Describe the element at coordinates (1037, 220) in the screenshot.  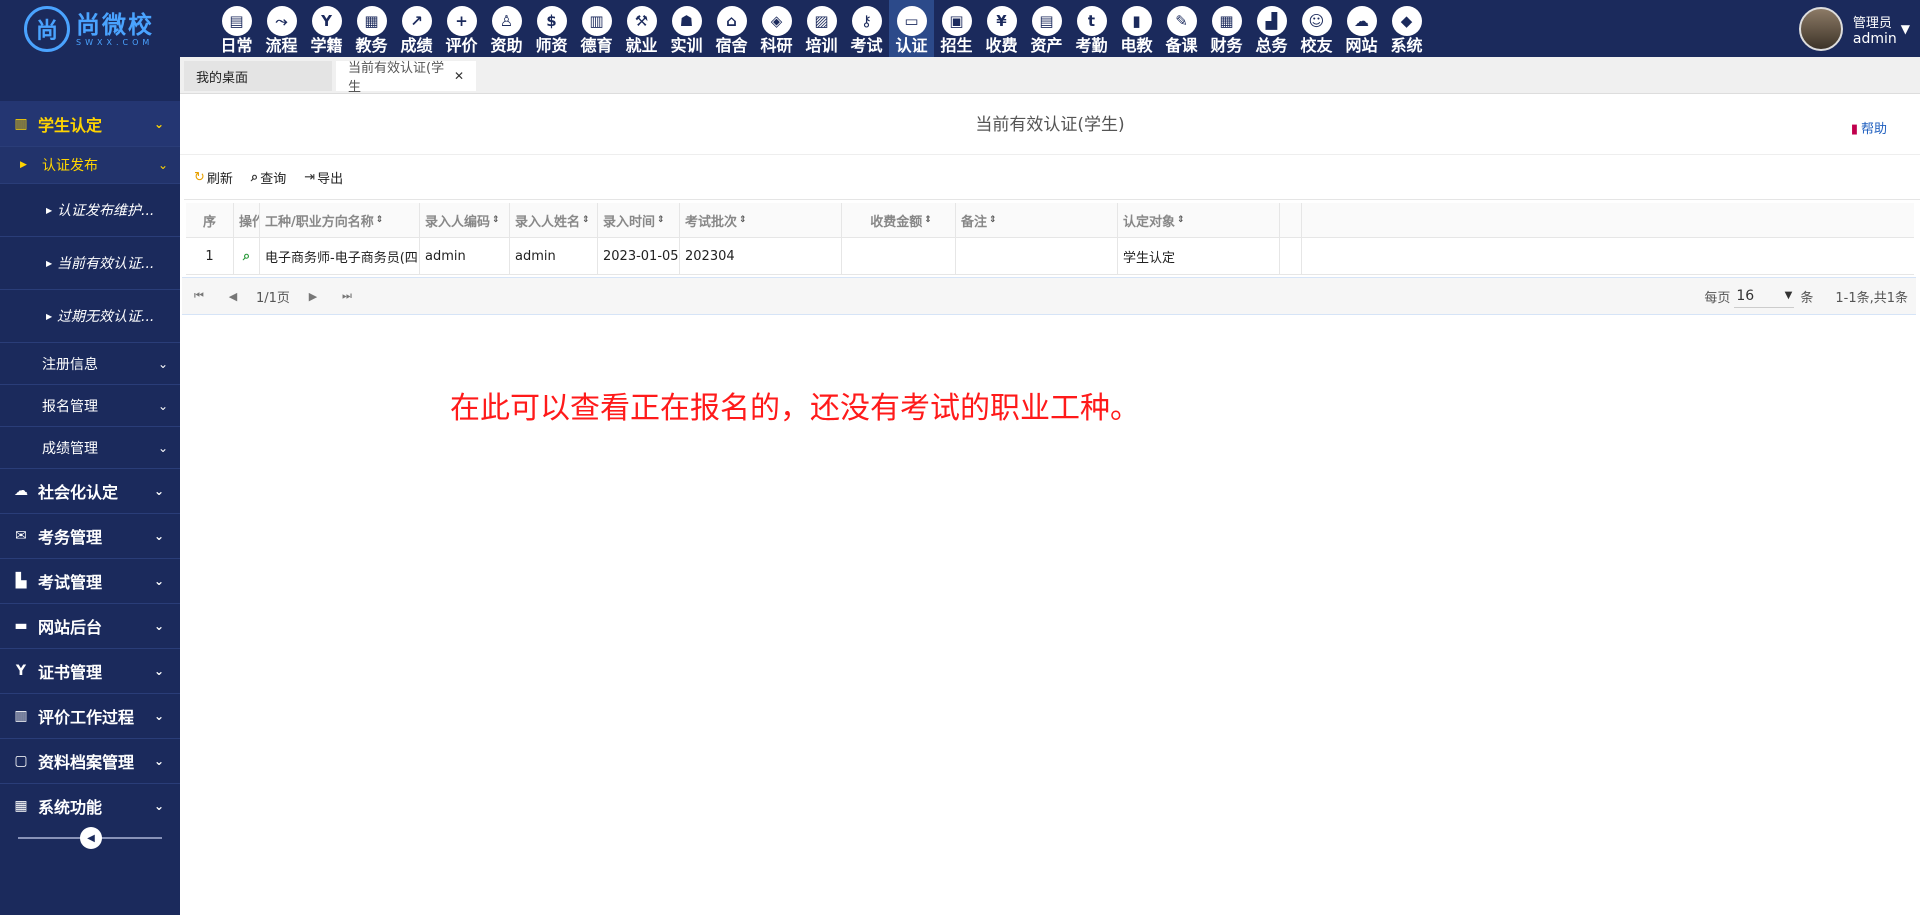
I see `column-header: 备注 ⇕` at that location.